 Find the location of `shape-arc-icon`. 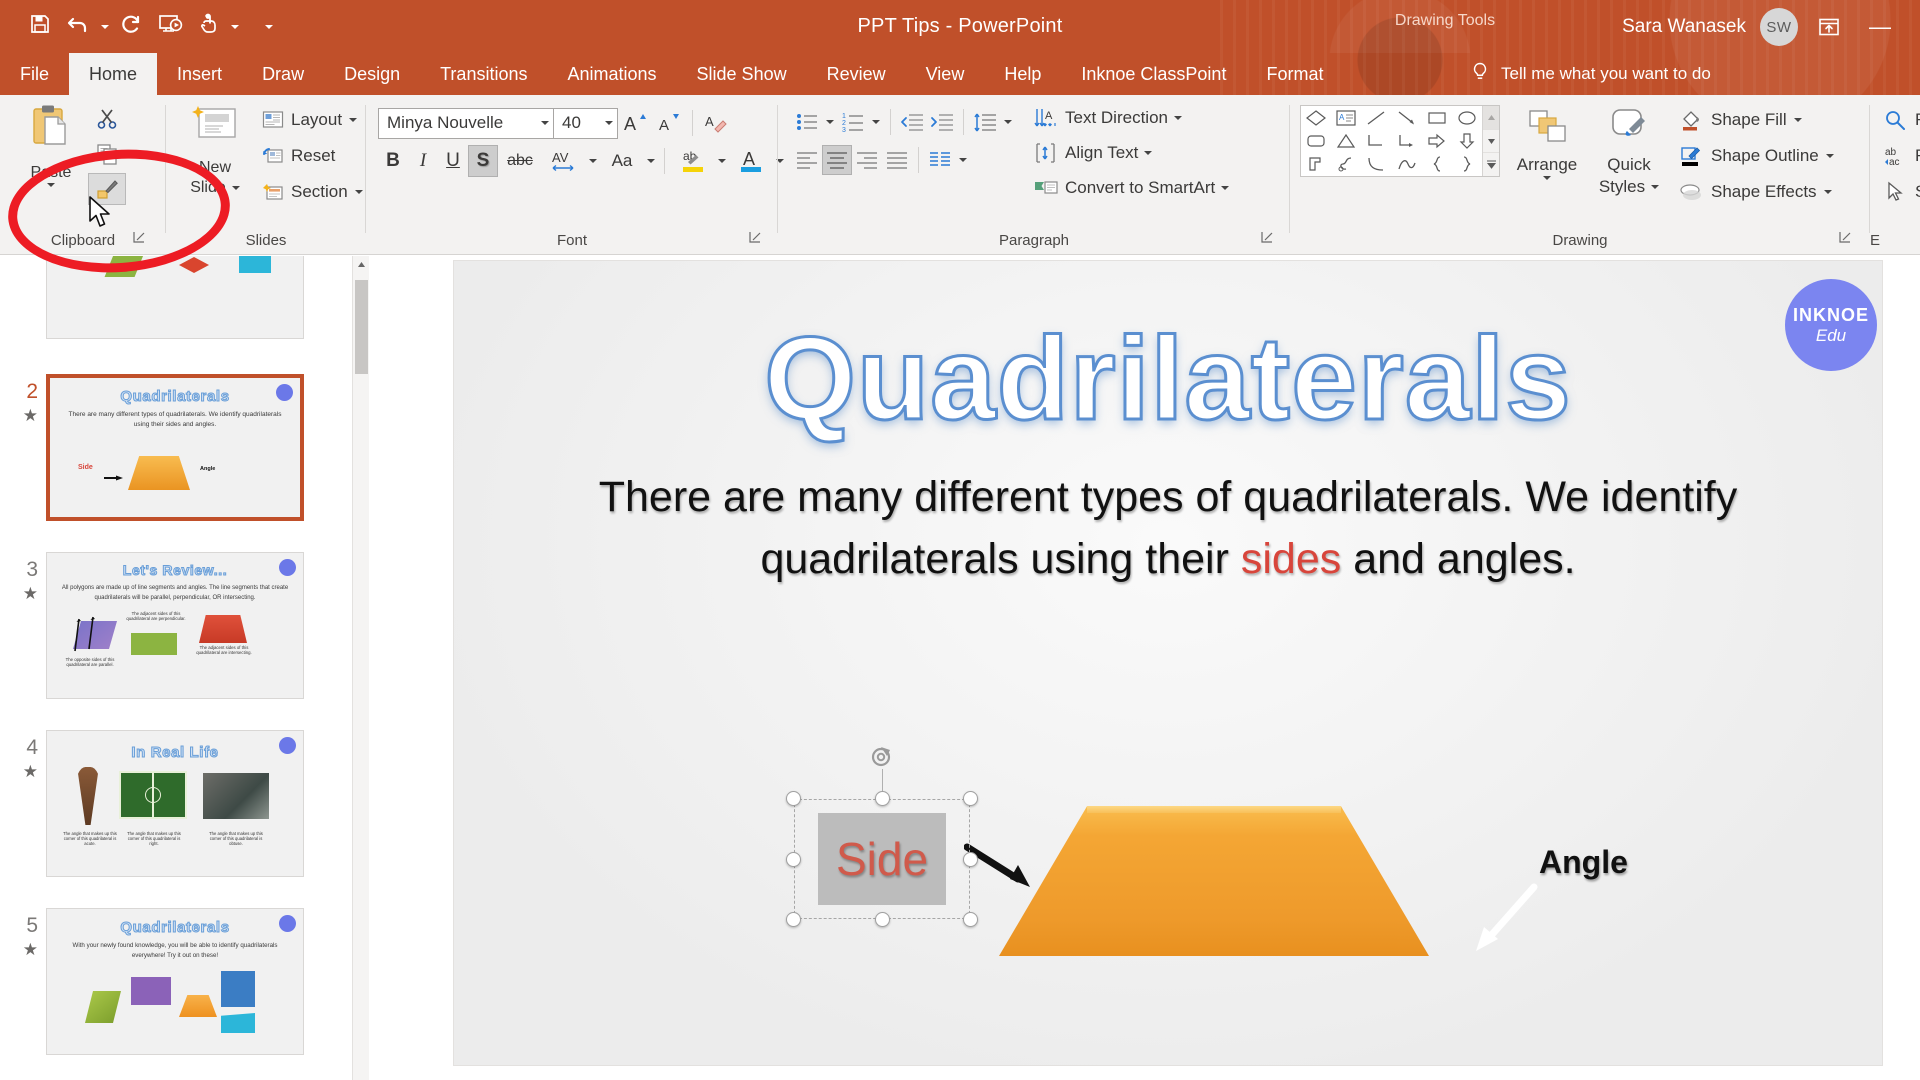

shape-arc-icon is located at coordinates (1406, 164).